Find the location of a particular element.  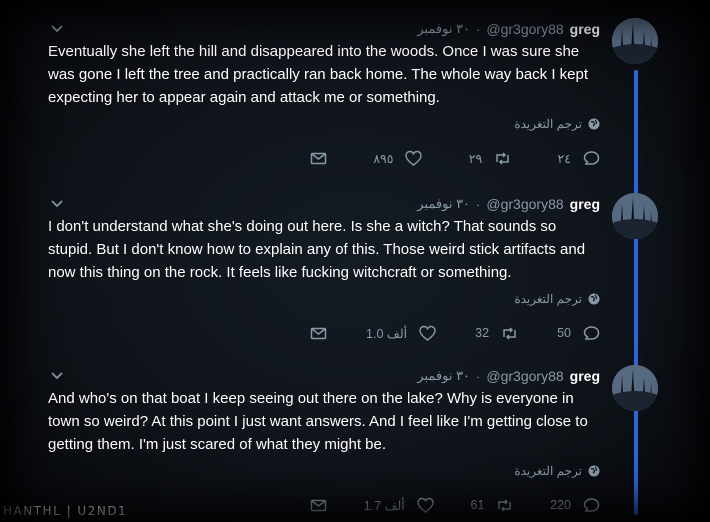

retweet-count: 61 is located at coordinates (477, 505).